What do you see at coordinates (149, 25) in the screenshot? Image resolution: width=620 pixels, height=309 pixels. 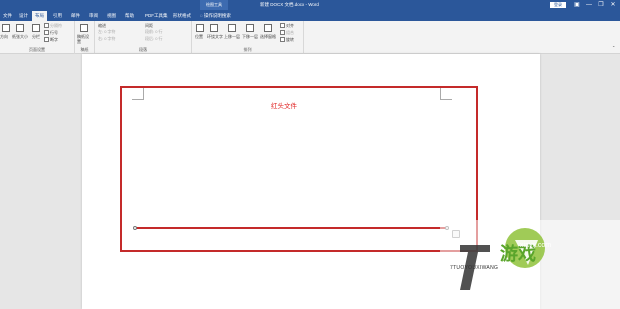 I see `spacing-label: 间距` at bounding box center [149, 25].